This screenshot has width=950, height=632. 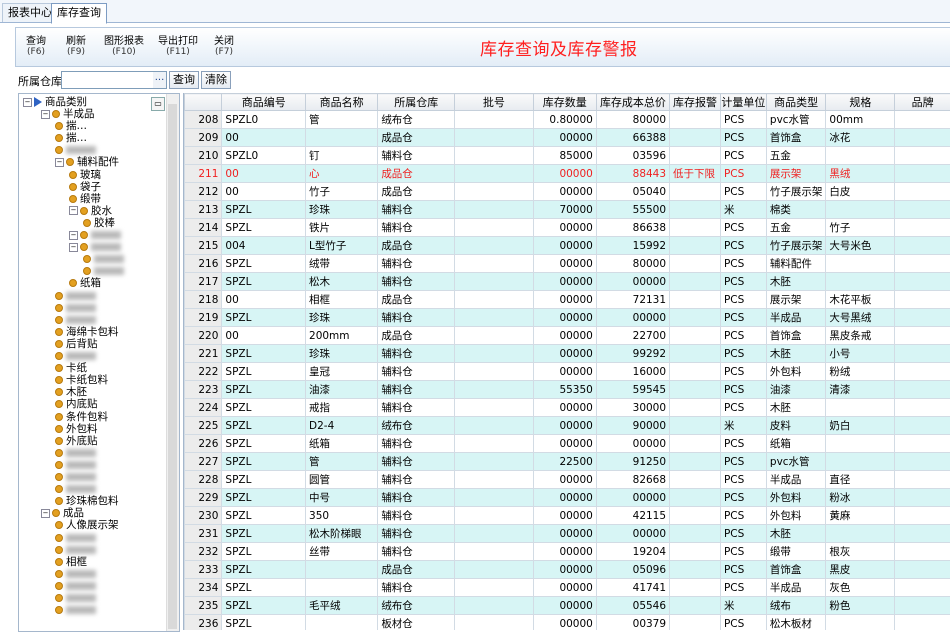 I want to click on collapse-all-icon: ▭, so click(x=158, y=104).